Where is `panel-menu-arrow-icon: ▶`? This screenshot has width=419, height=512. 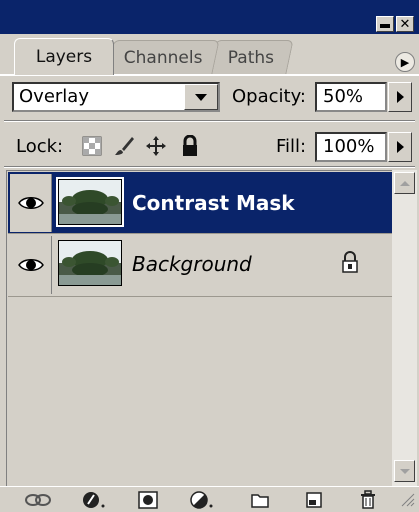 panel-menu-arrow-icon: ▶ is located at coordinates (405, 62).